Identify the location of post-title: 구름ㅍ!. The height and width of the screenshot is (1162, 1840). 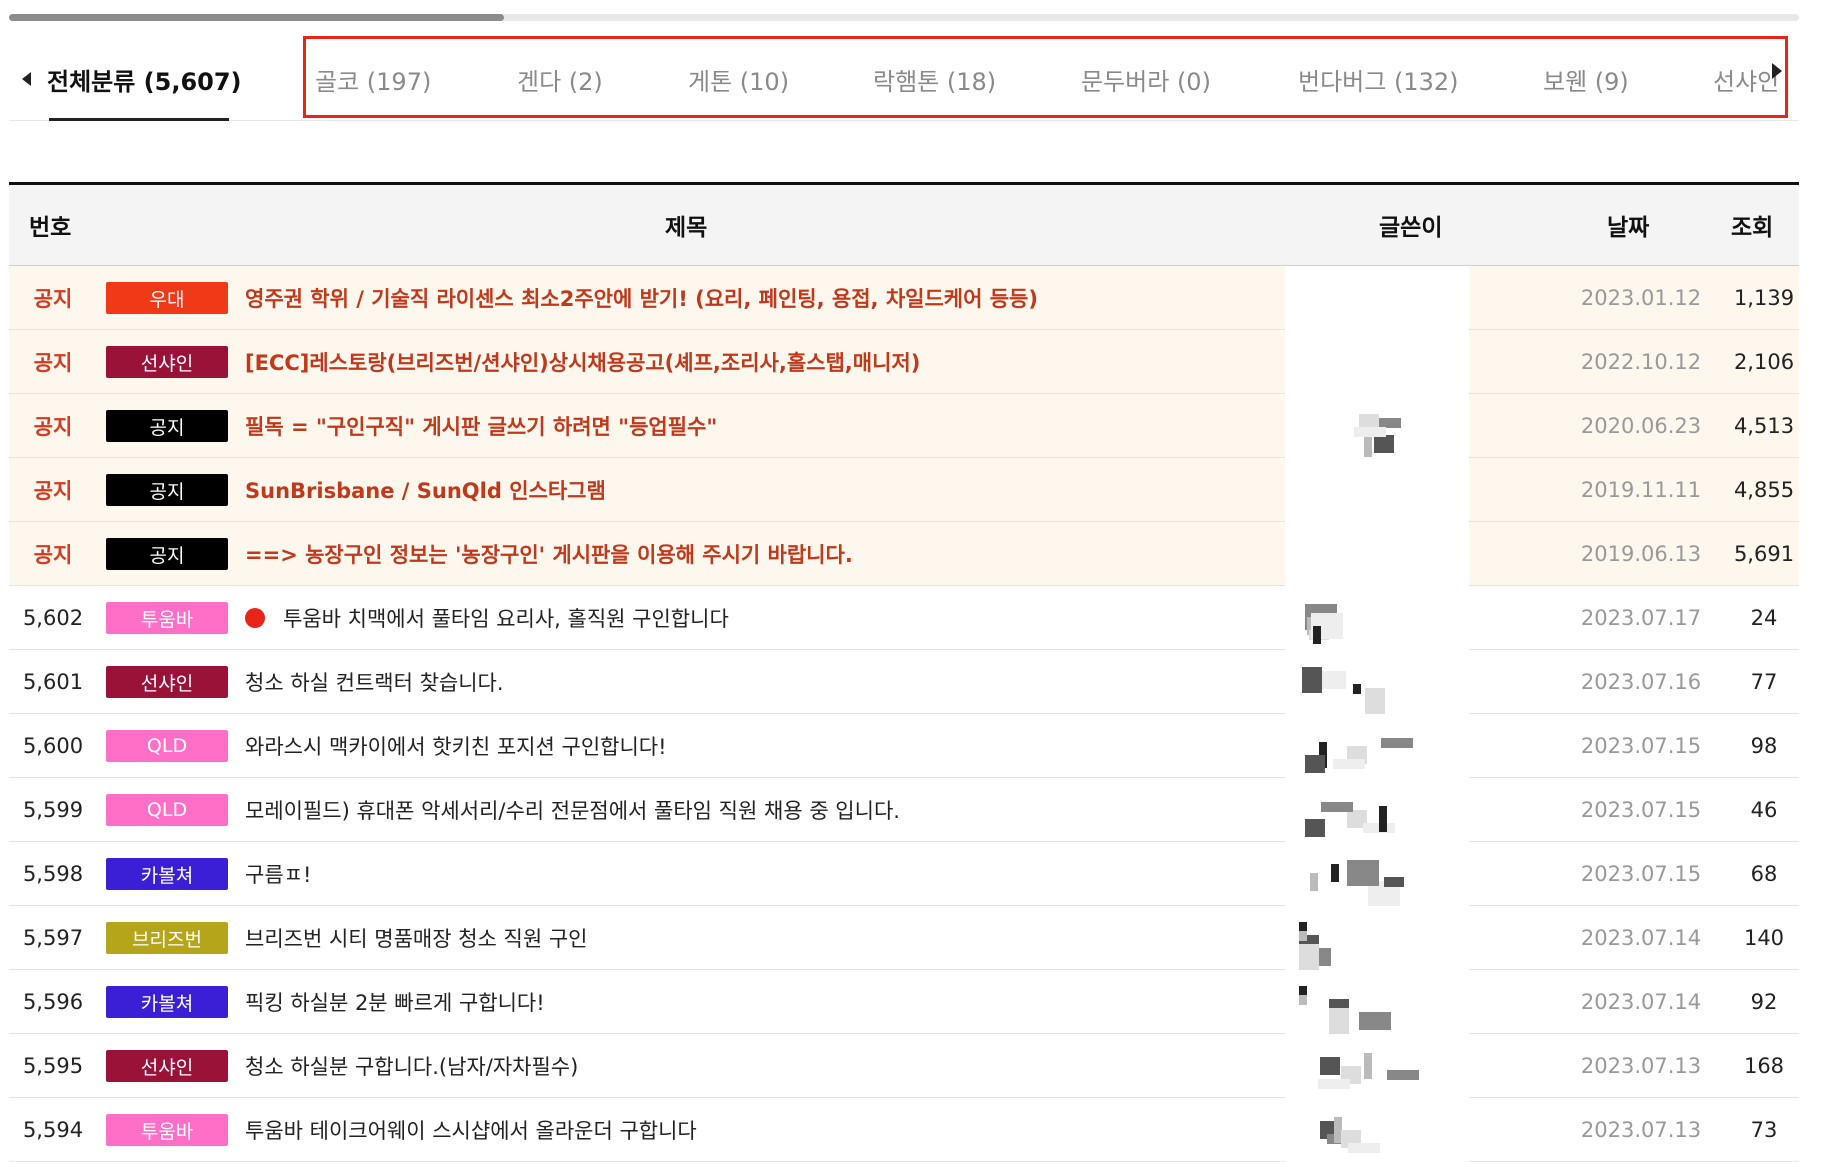
(278, 874).